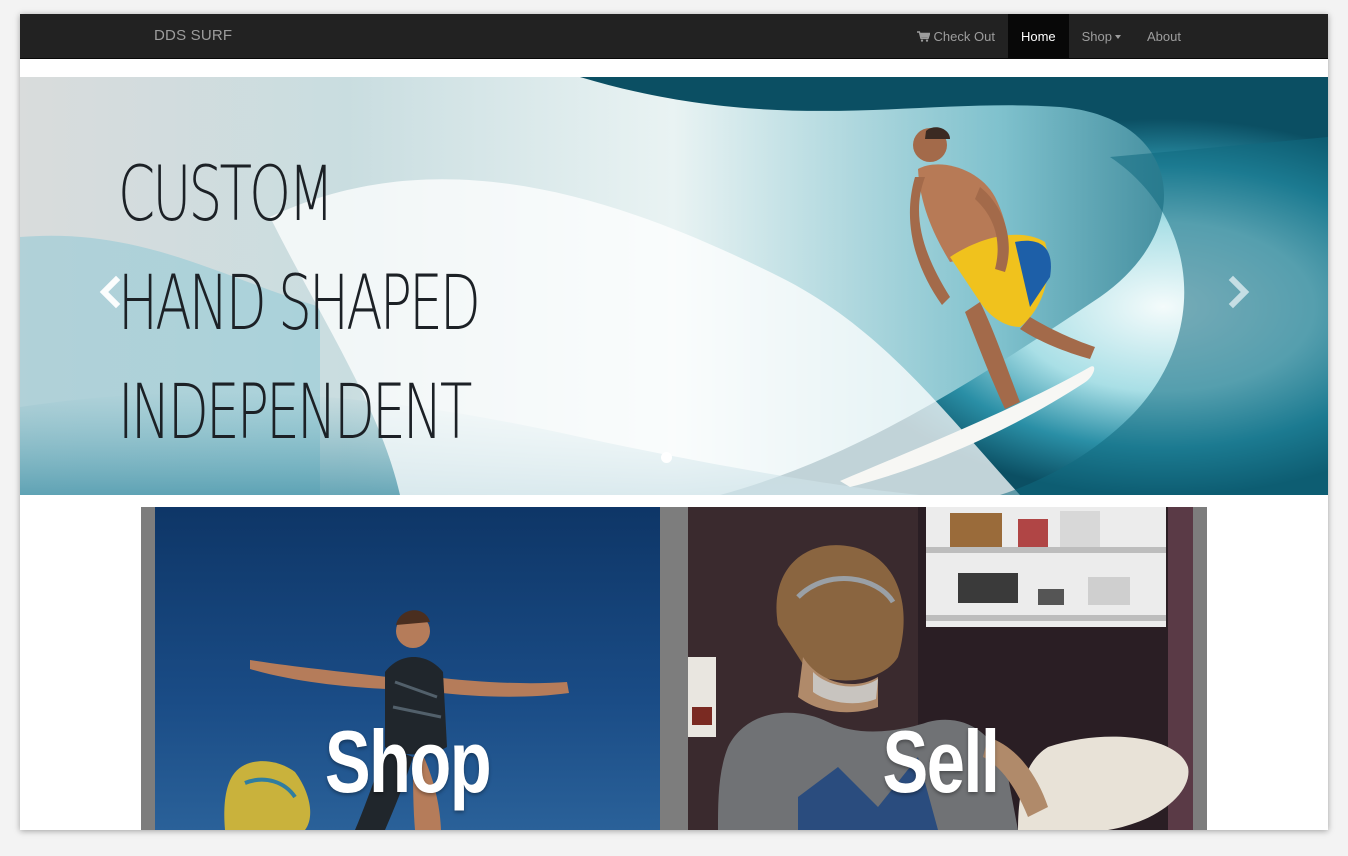  I want to click on cart-icon, so click(923, 36).